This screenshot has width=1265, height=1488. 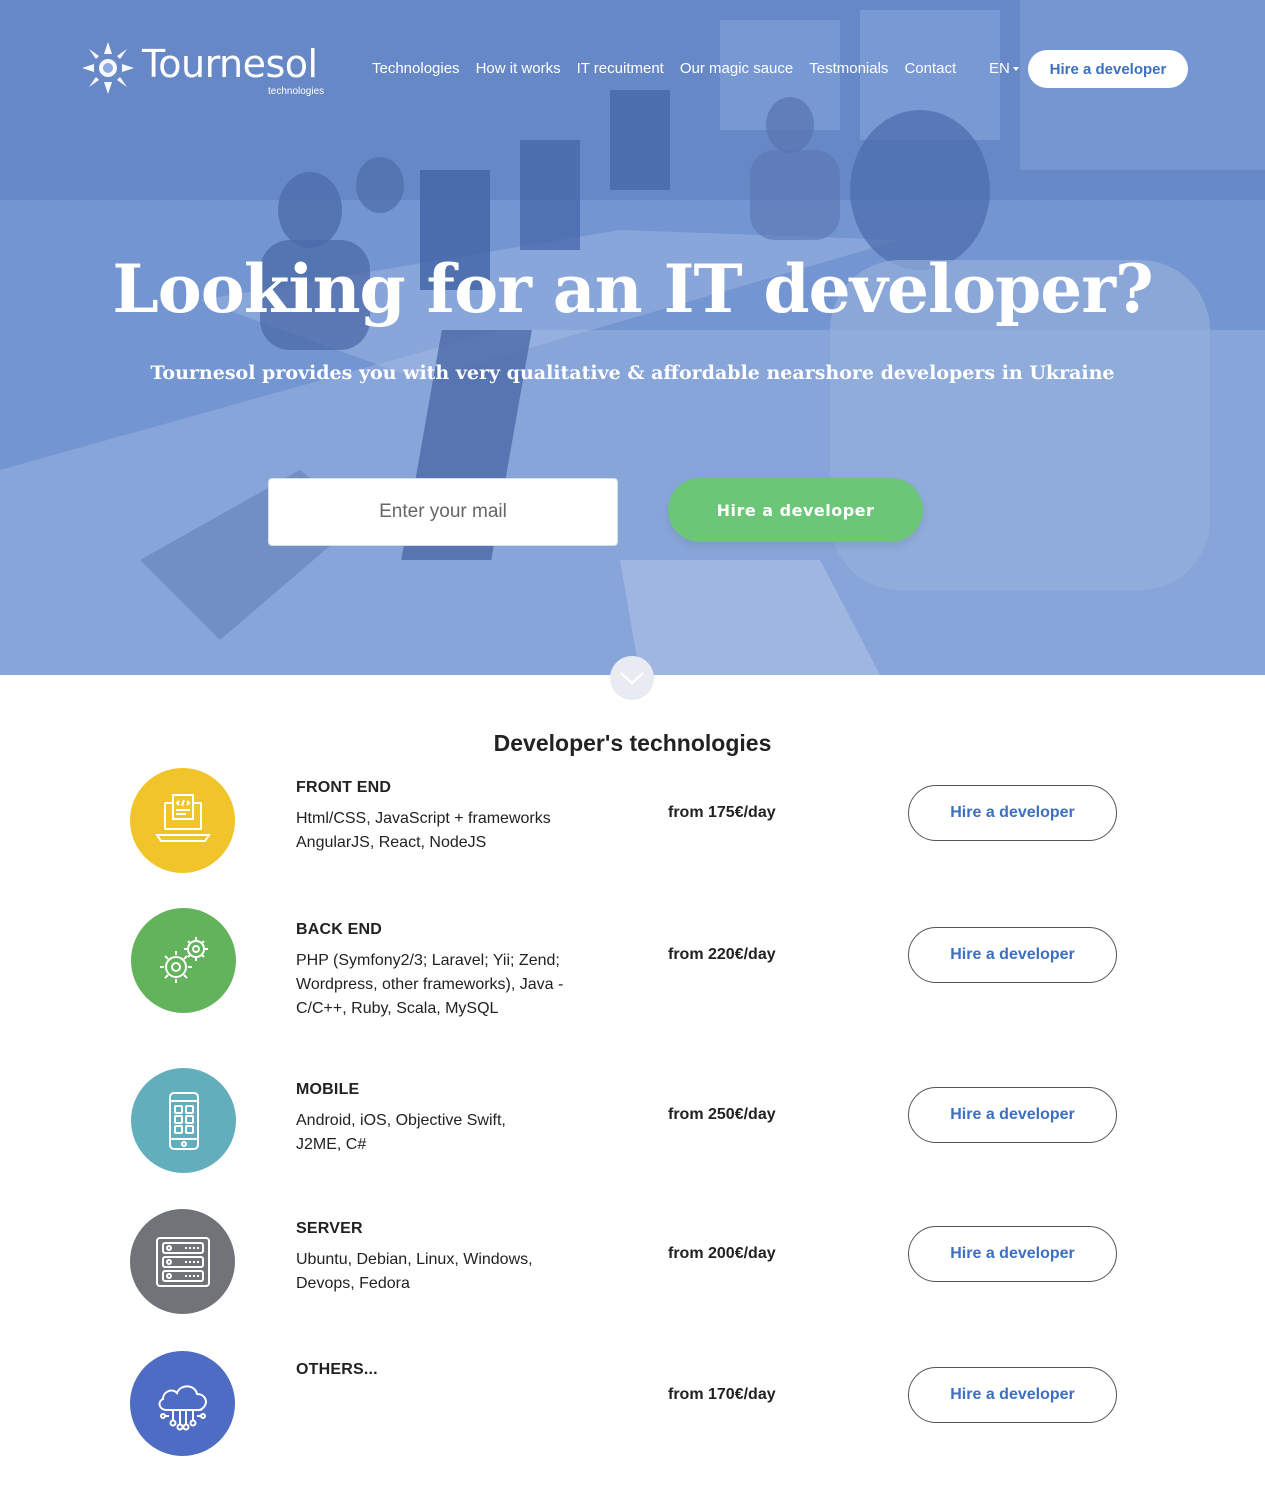 I want to click on sun-logo-icon, so click(x=108, y=68).